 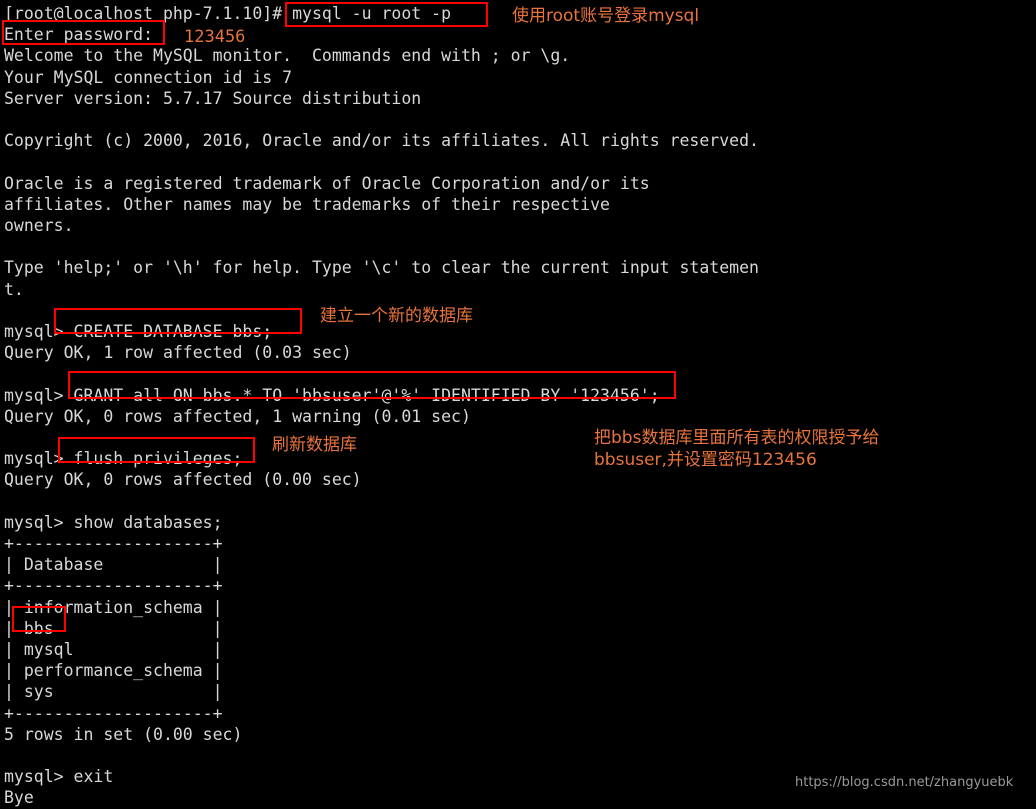 I want to click on terminal-line: owners., so click(x=39, y=225).